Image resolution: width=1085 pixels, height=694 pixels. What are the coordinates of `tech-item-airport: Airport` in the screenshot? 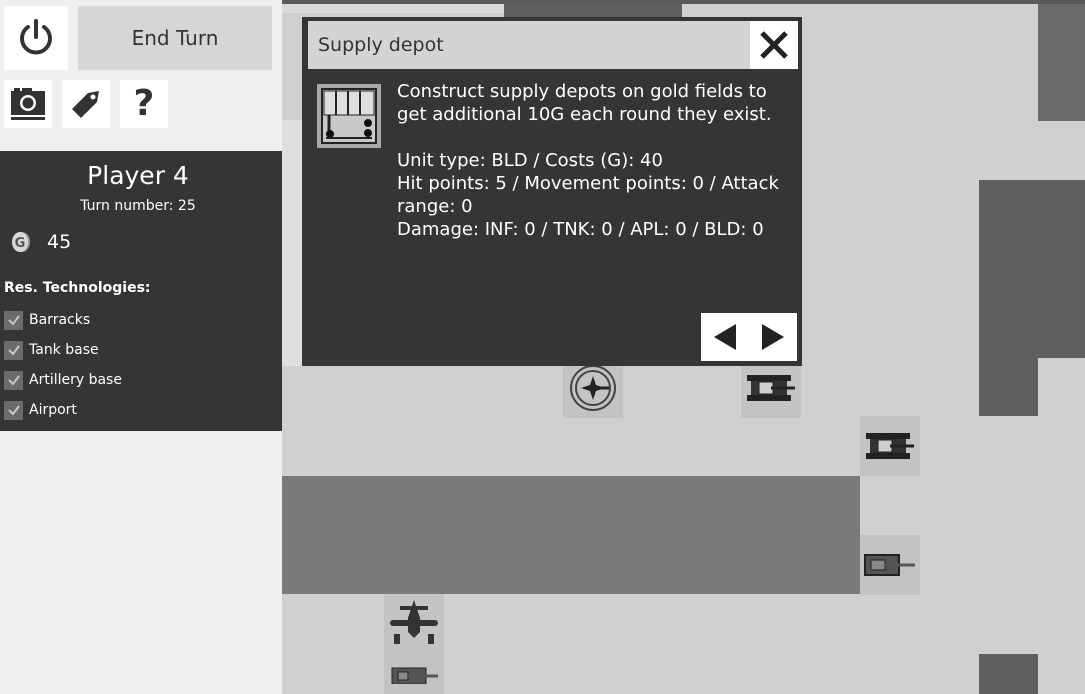 It's located at (40, 410).